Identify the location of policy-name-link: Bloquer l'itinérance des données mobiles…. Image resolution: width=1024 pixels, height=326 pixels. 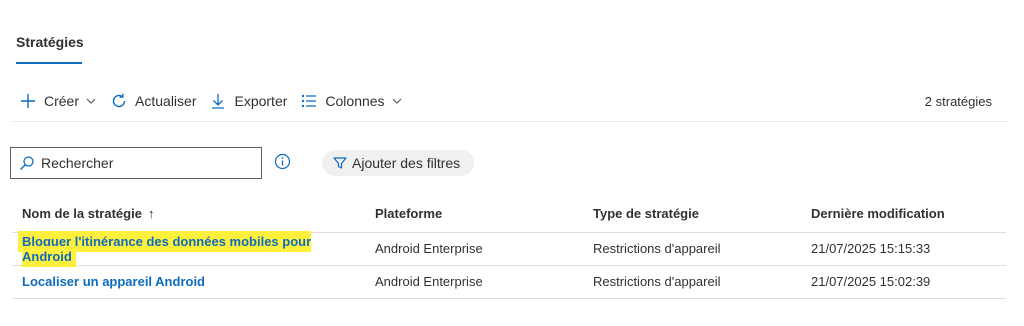
(165, 248).